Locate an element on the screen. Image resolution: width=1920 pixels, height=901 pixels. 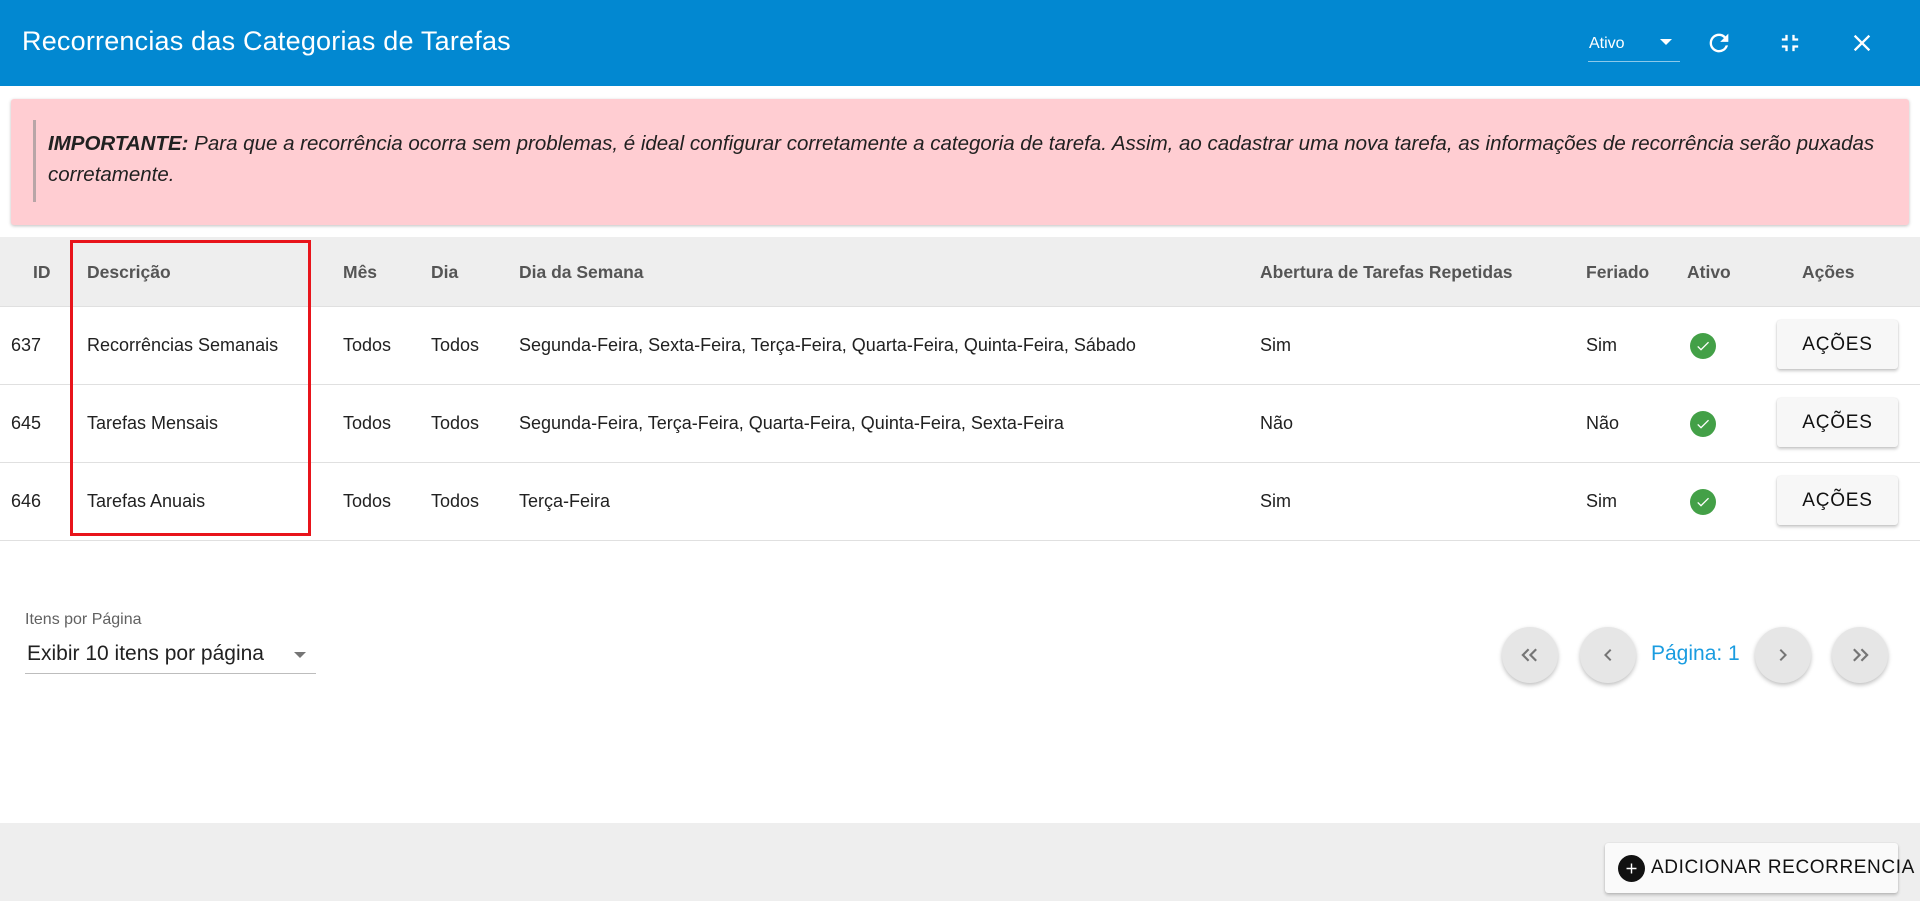
add-recorrencia-button: ADICIONAR RECORRENCIA is located at coordinates (1759, 868).